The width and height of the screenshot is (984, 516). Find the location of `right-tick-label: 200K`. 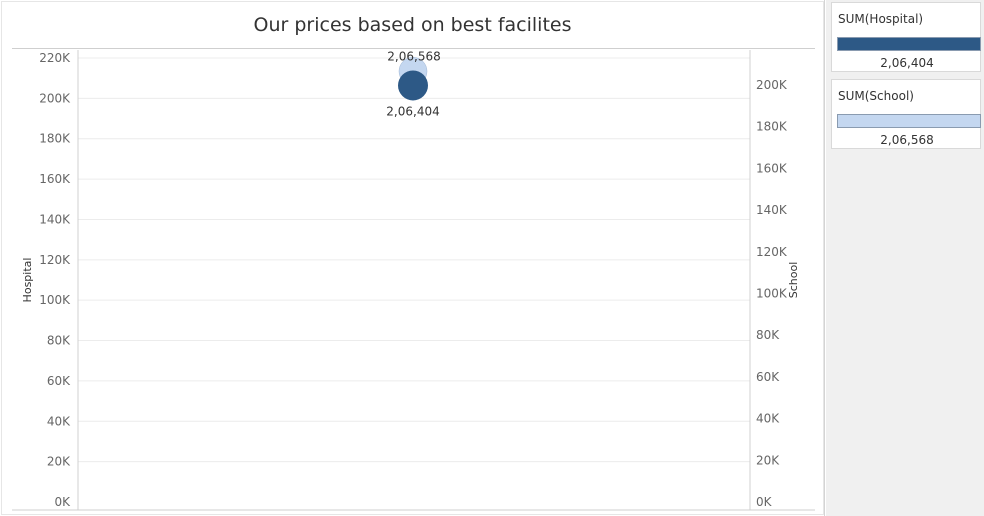

right-tick-label: 200K is located at coordinates (772, 85).